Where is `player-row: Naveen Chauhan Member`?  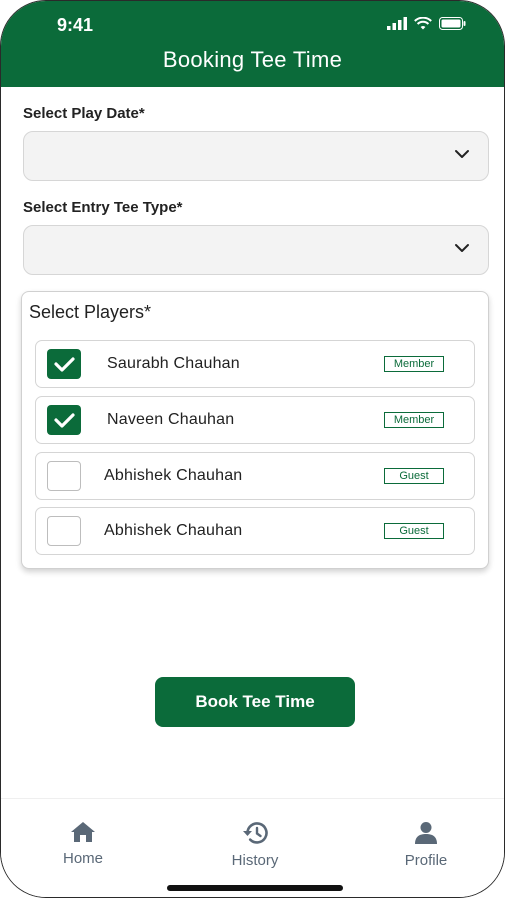 player-row: Naveen Chauhan Member is located at coordinates (255, 420).